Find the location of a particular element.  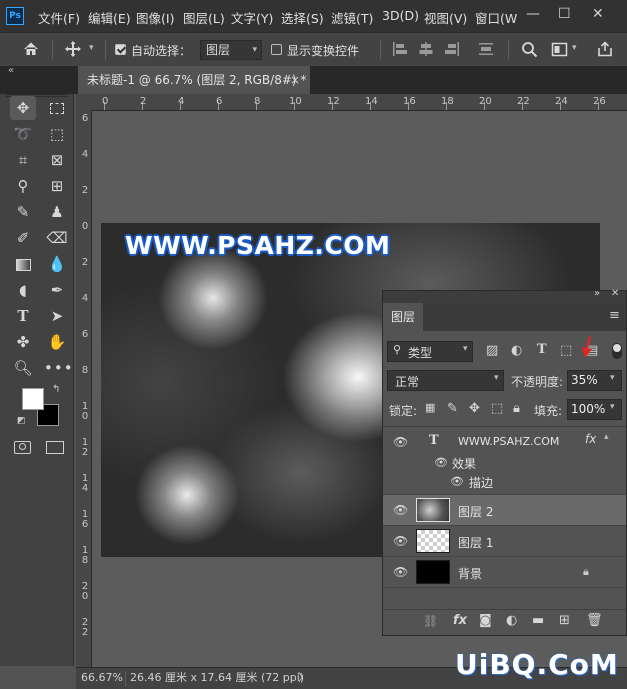

collapse-panel-icon: » is located at coordinates (597, 293).